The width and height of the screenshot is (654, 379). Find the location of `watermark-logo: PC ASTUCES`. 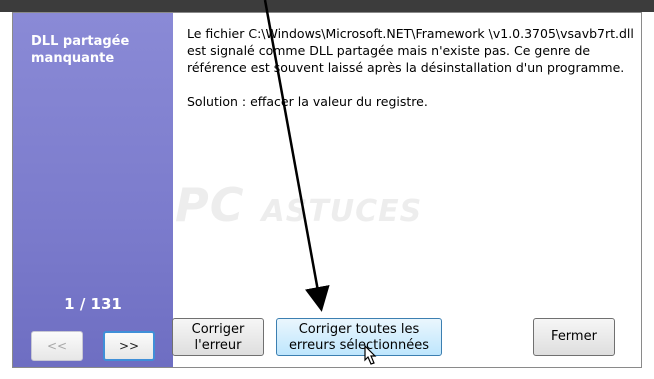

watermark-logo: PC ASTUCES is located at coordinates (298, 205).